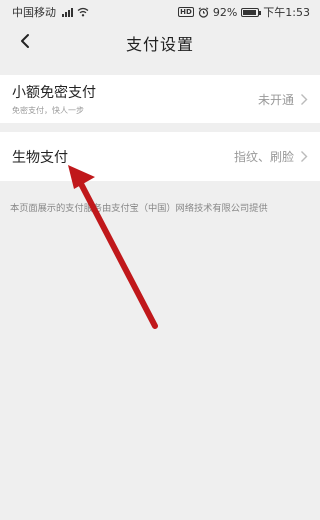  What do you see at coordinates (275, 99) in the screenshot?
I see `row-status-value: 未开通` at bounding box center [275, 99].